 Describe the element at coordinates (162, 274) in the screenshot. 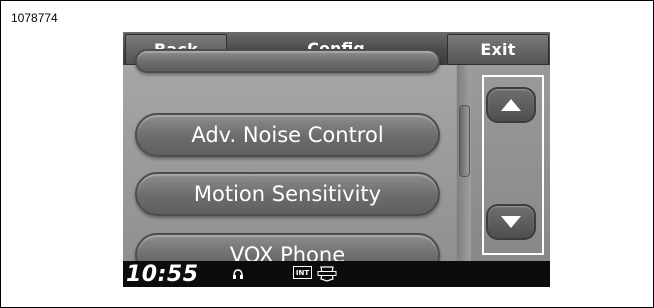

I see `clock-time: 10:55` at that location.